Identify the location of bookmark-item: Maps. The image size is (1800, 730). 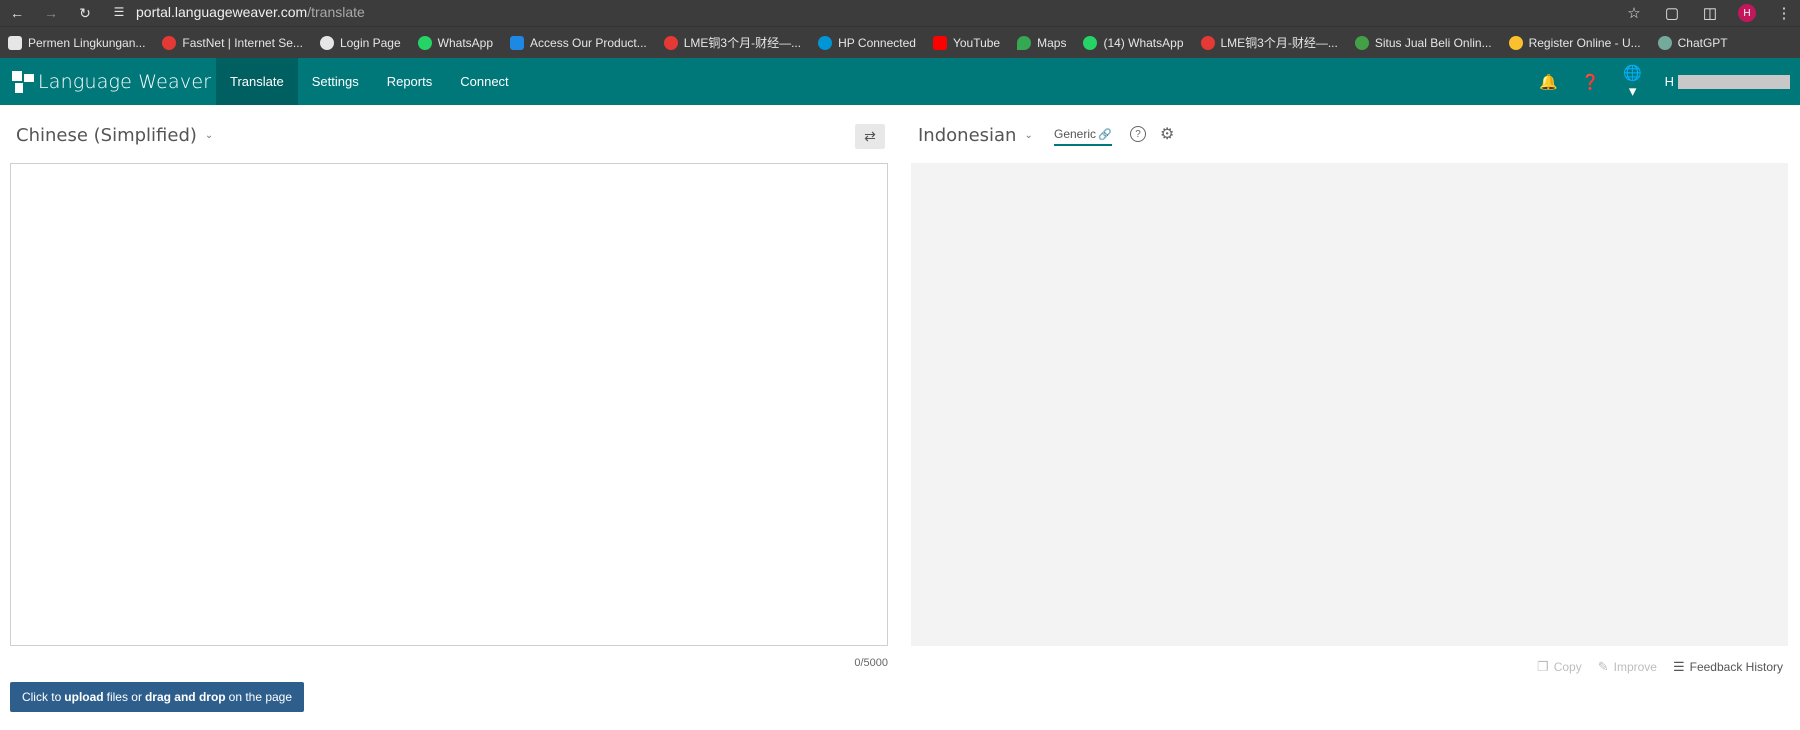
(1041, 42).